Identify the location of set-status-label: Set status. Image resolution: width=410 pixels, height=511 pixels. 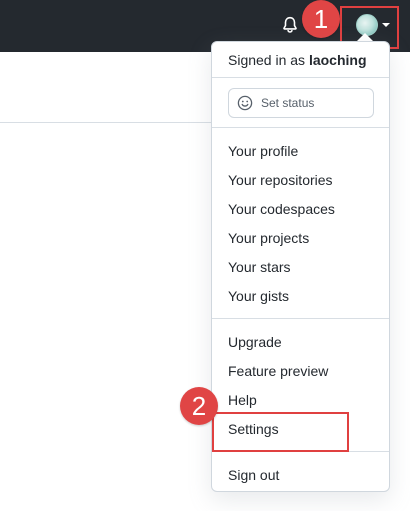
(288, 103).